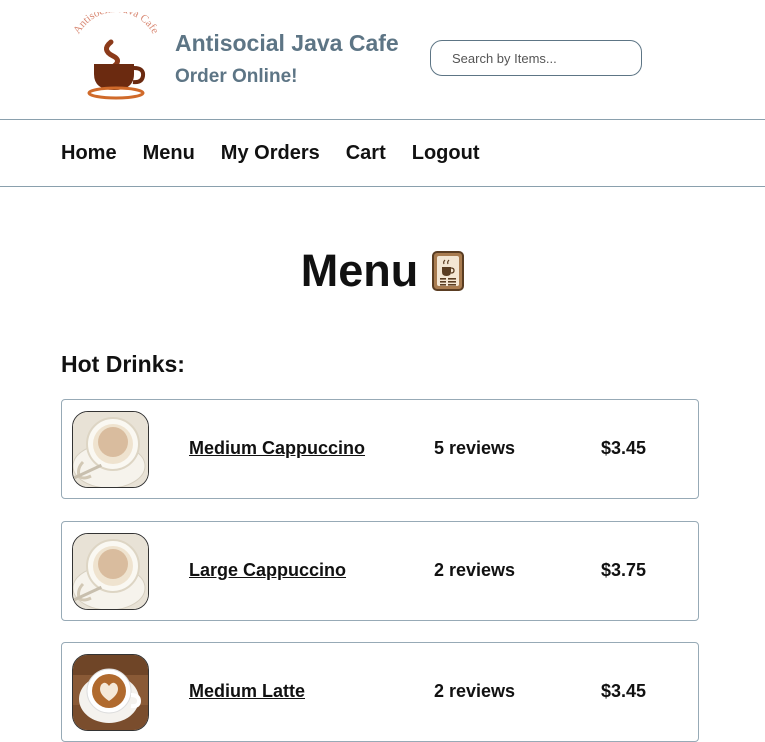 Image resolution: width=765 pixels, height=742 pixels. Describe the element at coordinates (247, 691) in the screenshot. I see `item-name-link: Medium Latte` at that location.